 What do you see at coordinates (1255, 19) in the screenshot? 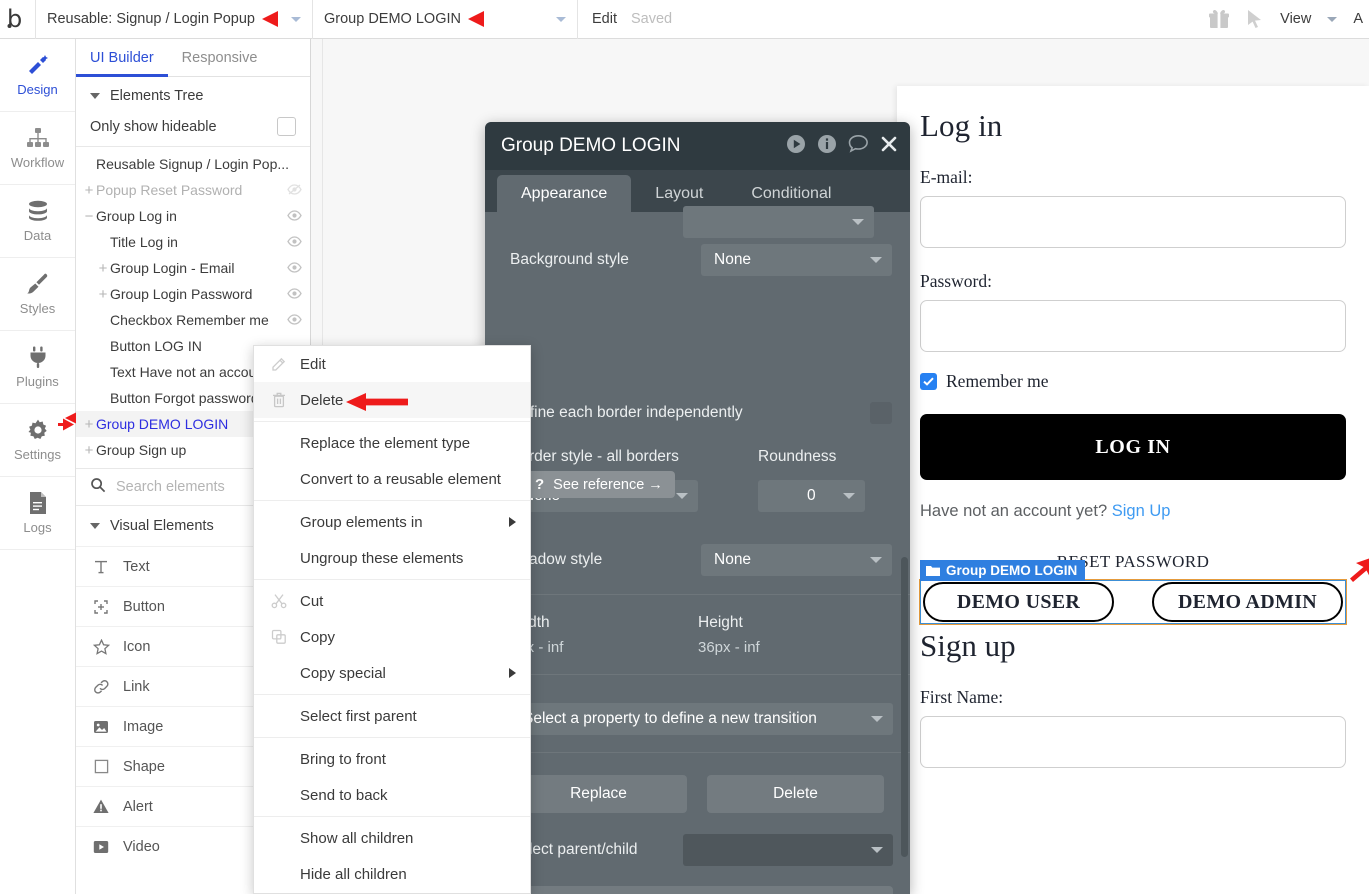
I see `cursor-icon` at bounding box center [1255, 19].